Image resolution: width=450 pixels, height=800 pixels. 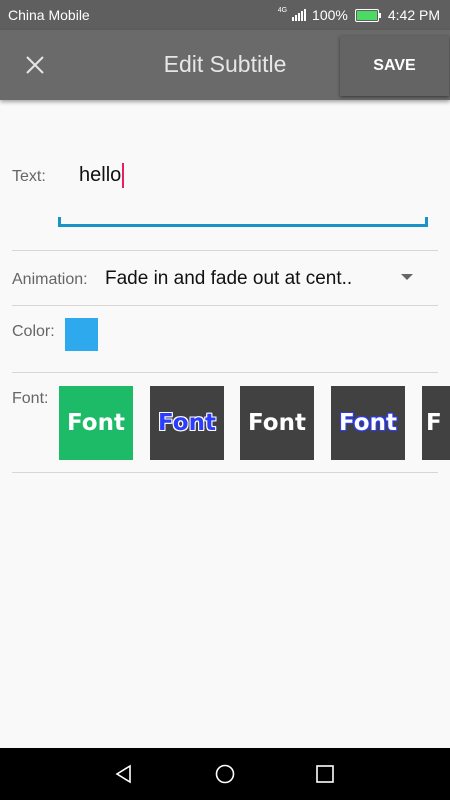 I want to click on font-option-3: Font, so click(x=277, y=423).